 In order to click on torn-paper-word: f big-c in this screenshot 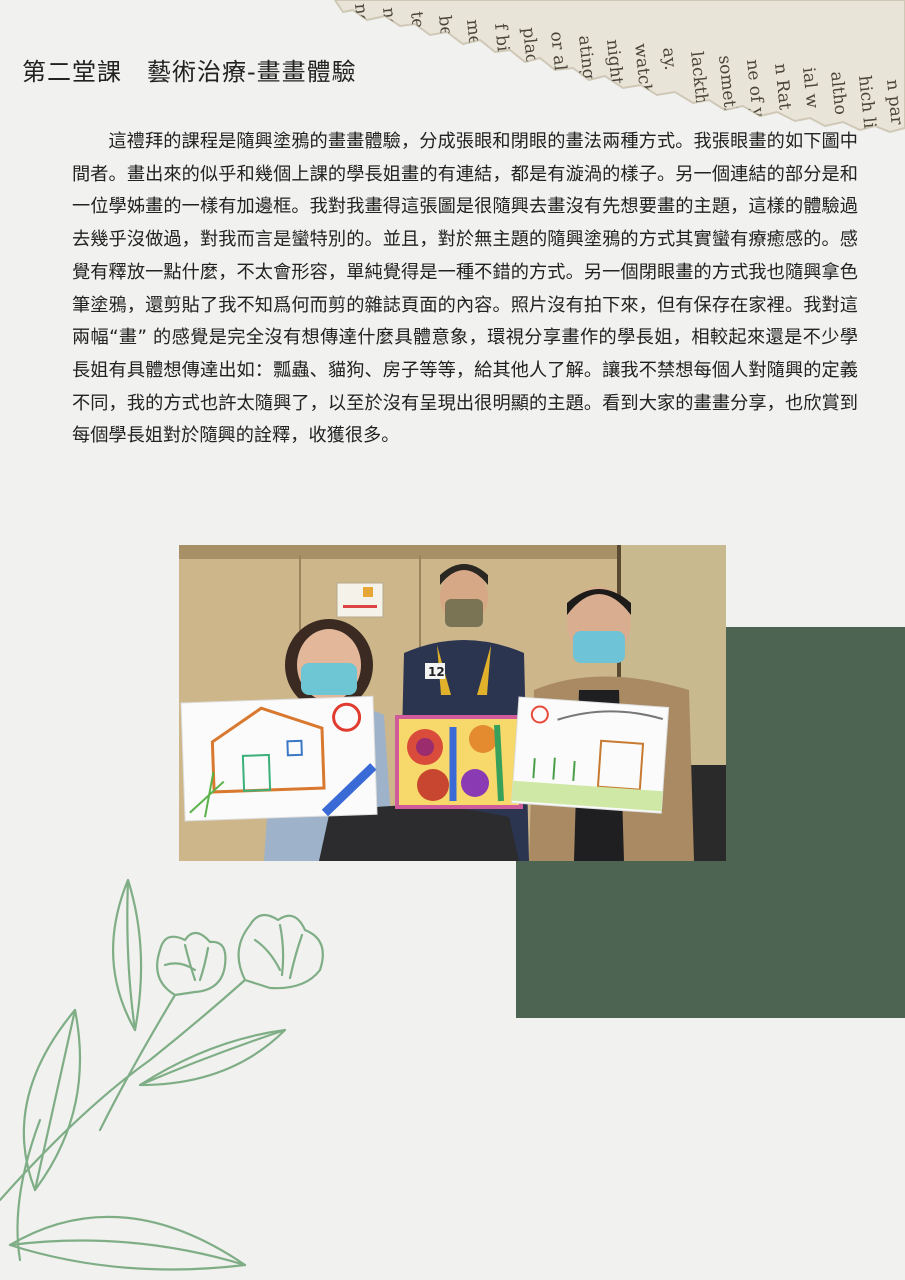, I will do `click(503, 50)`.